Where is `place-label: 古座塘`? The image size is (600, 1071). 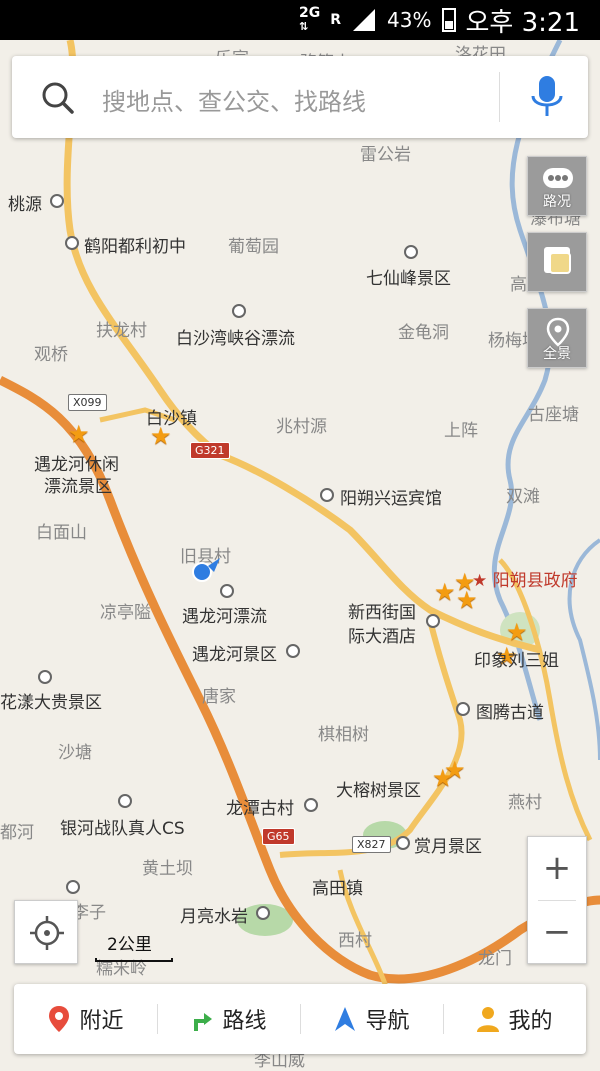
place-label: 古座塘 is located at coordinates (553, 415).